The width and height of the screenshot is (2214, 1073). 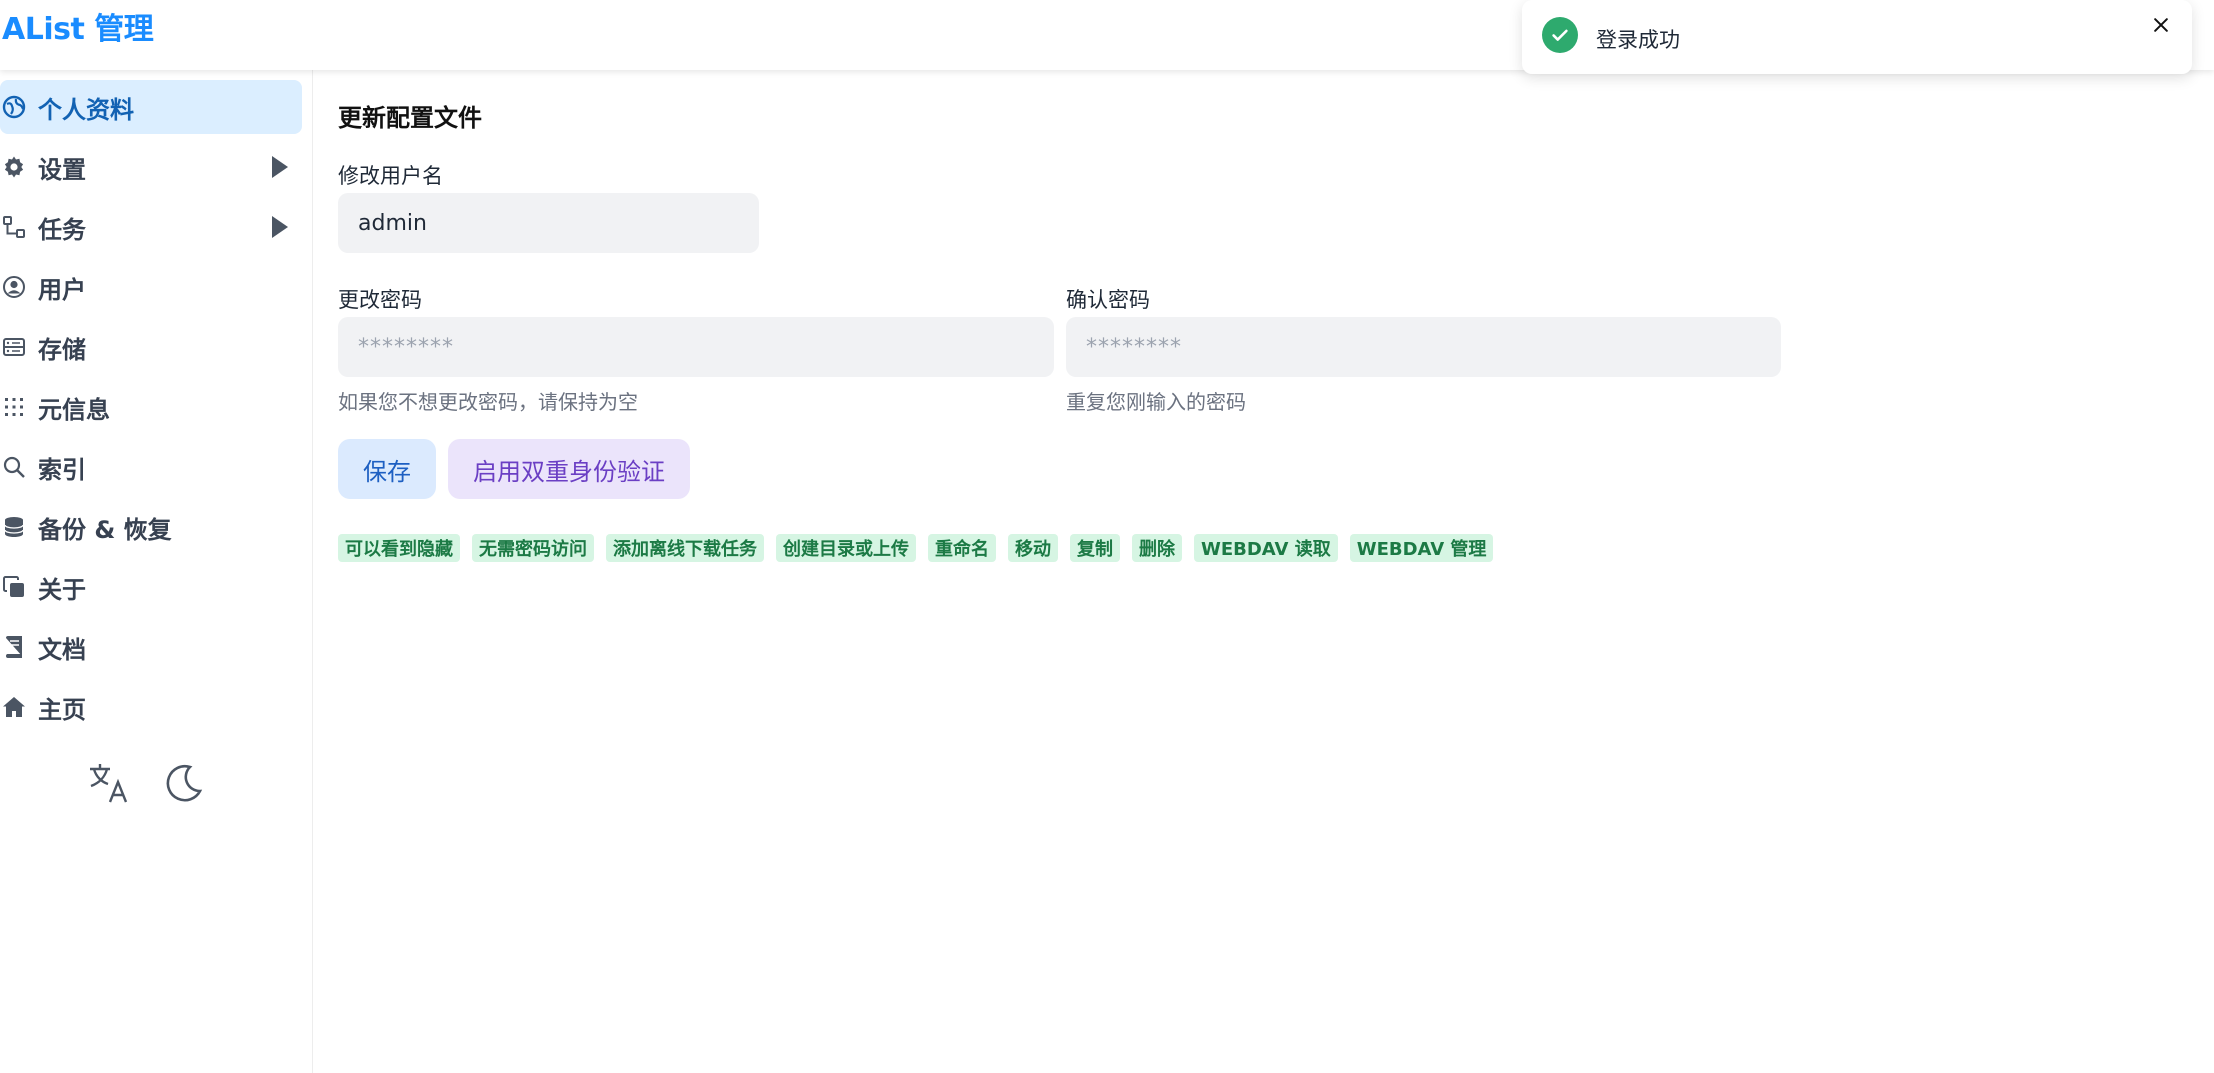 What do you see at coordinates (390, 176) in the screenshot?
I see `username-label: 修改用户名` at bounding box center [390, 176].